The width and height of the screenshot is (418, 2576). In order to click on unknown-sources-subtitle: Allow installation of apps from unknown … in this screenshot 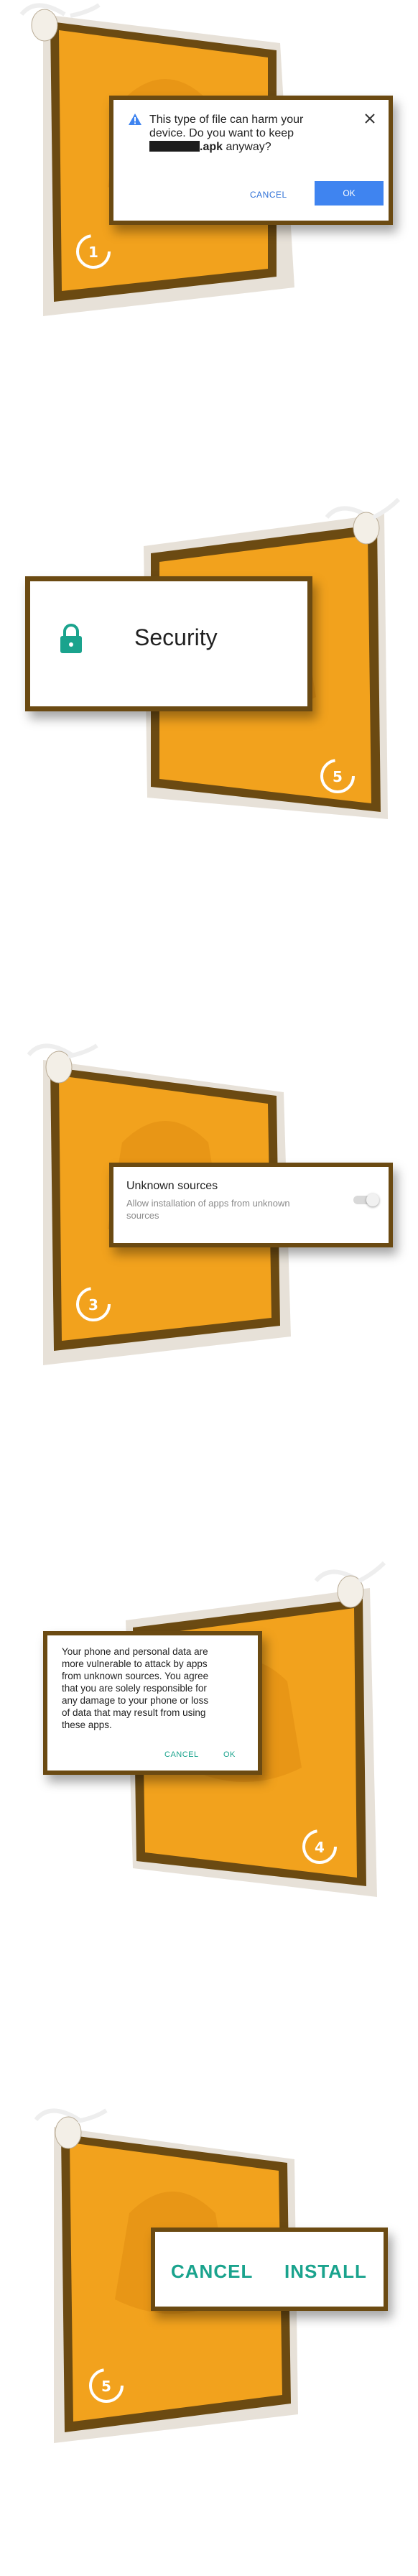, I will do `click(234, 1209)`.